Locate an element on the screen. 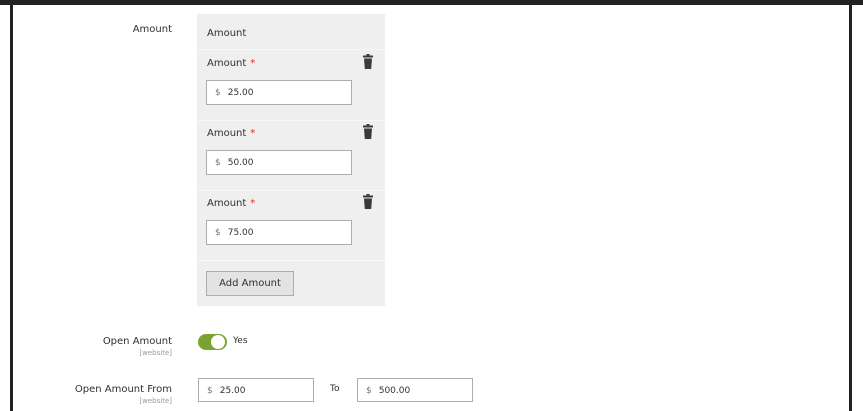 This screenshot has width=863, height=411. open-amount-label: Open Amount is located at coordinates (137, 341).